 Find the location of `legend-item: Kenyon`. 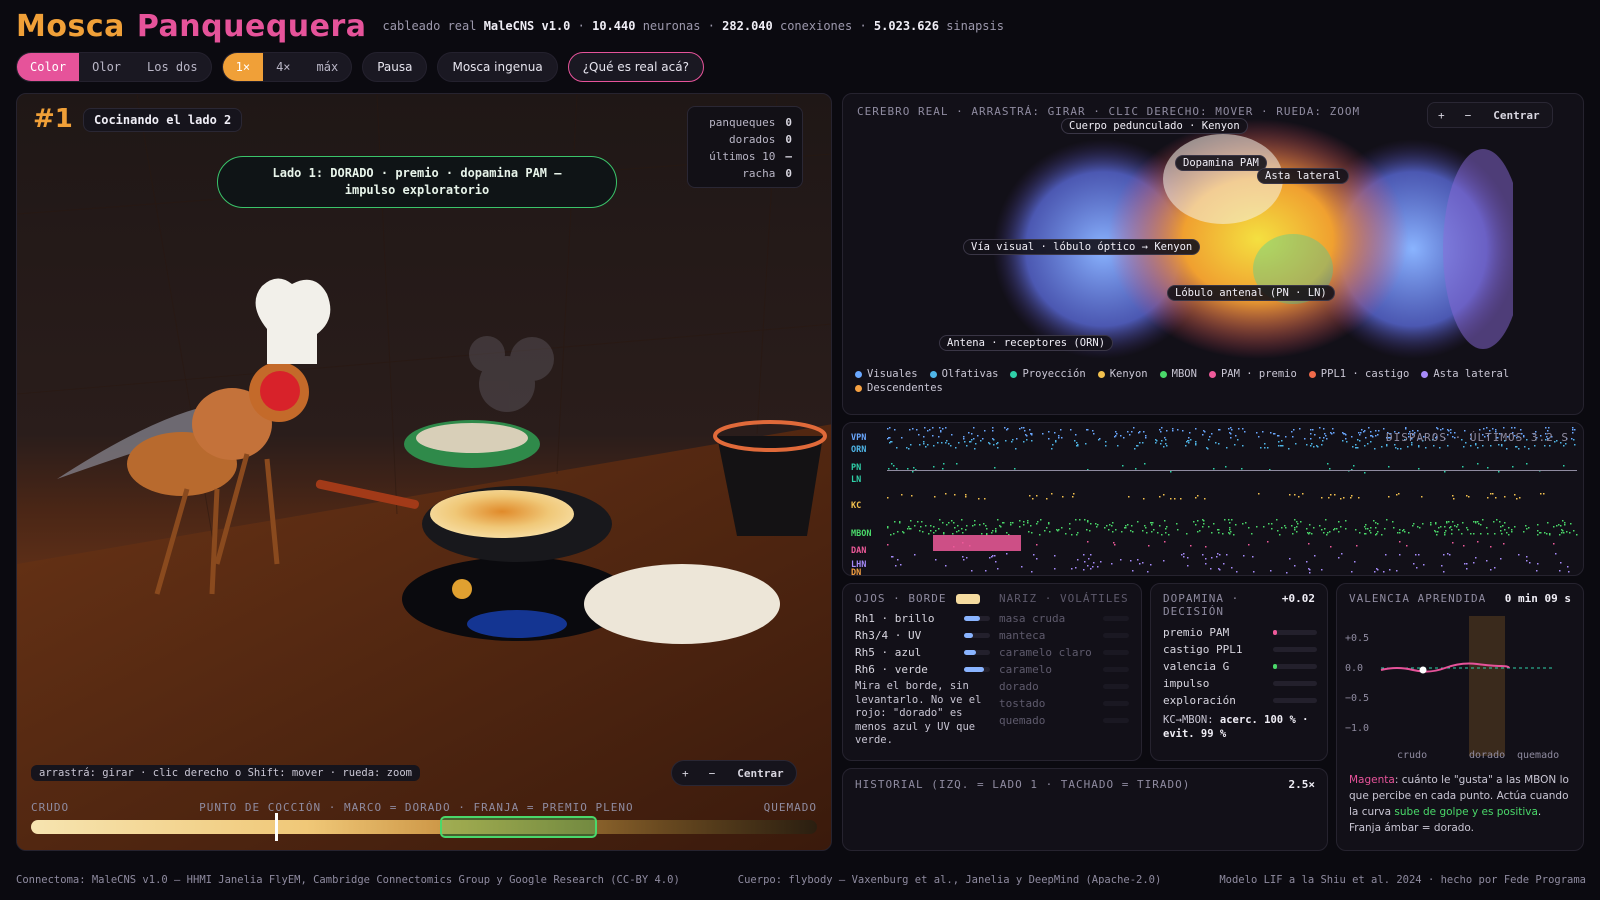

legend-item: Kenyon is located at coordinates (1122, 374).